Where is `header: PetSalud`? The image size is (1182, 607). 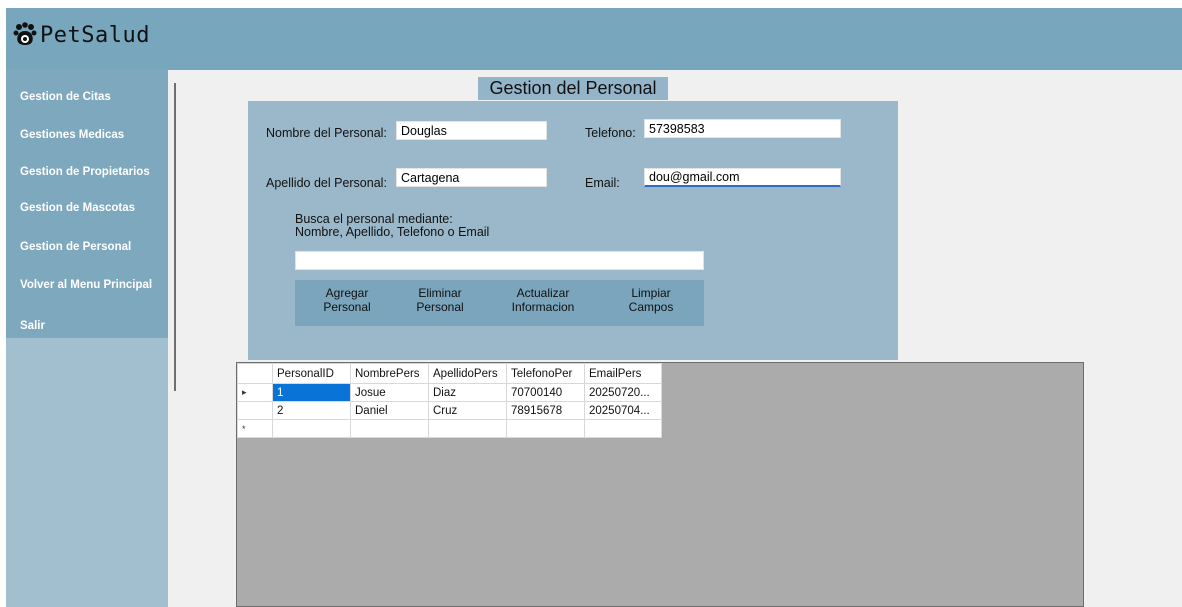
header: PetSalud is located at coordinates (594, 39).